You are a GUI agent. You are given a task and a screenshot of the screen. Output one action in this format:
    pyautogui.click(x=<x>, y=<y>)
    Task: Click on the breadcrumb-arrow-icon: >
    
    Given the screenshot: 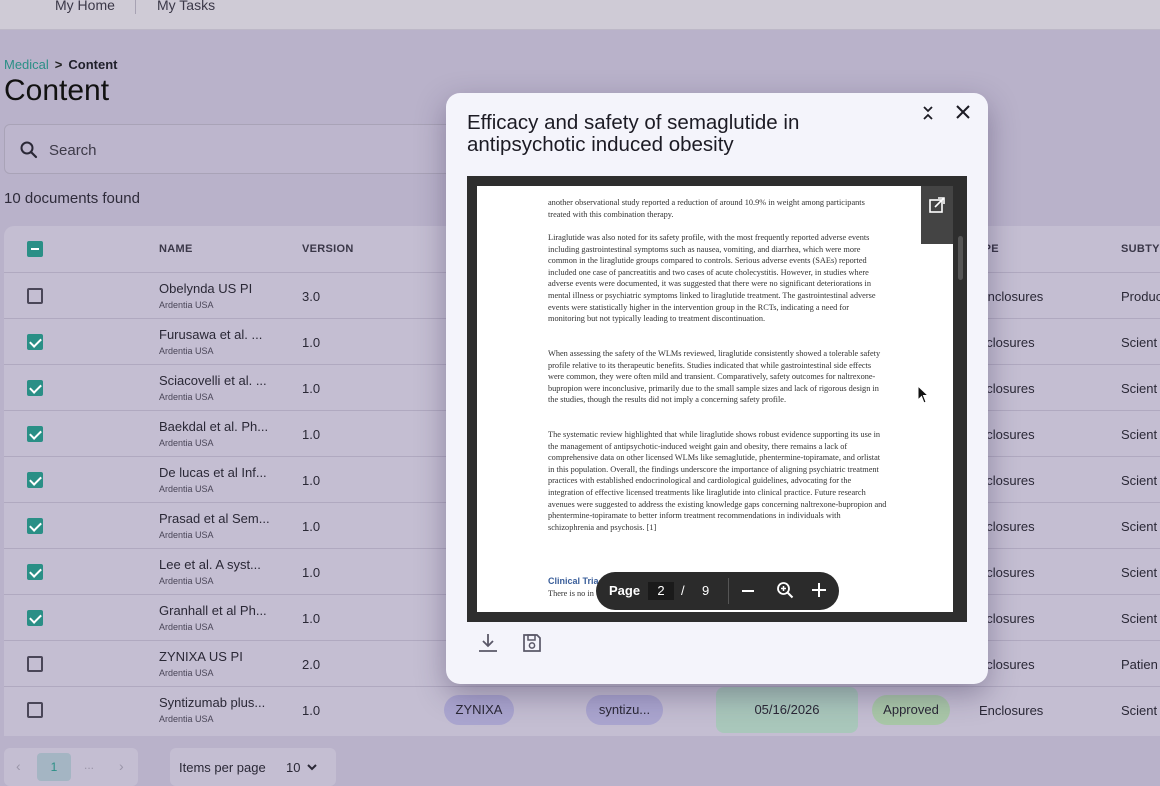 What is the action you would take?
    pyautogui.click(x=58, y=64)
    